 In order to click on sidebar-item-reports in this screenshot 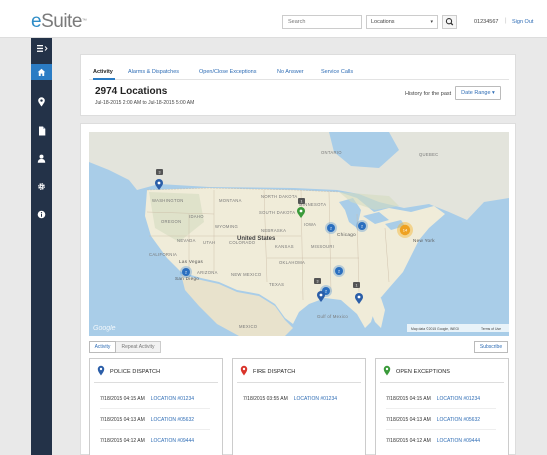, I will do `click(41, 131)`.